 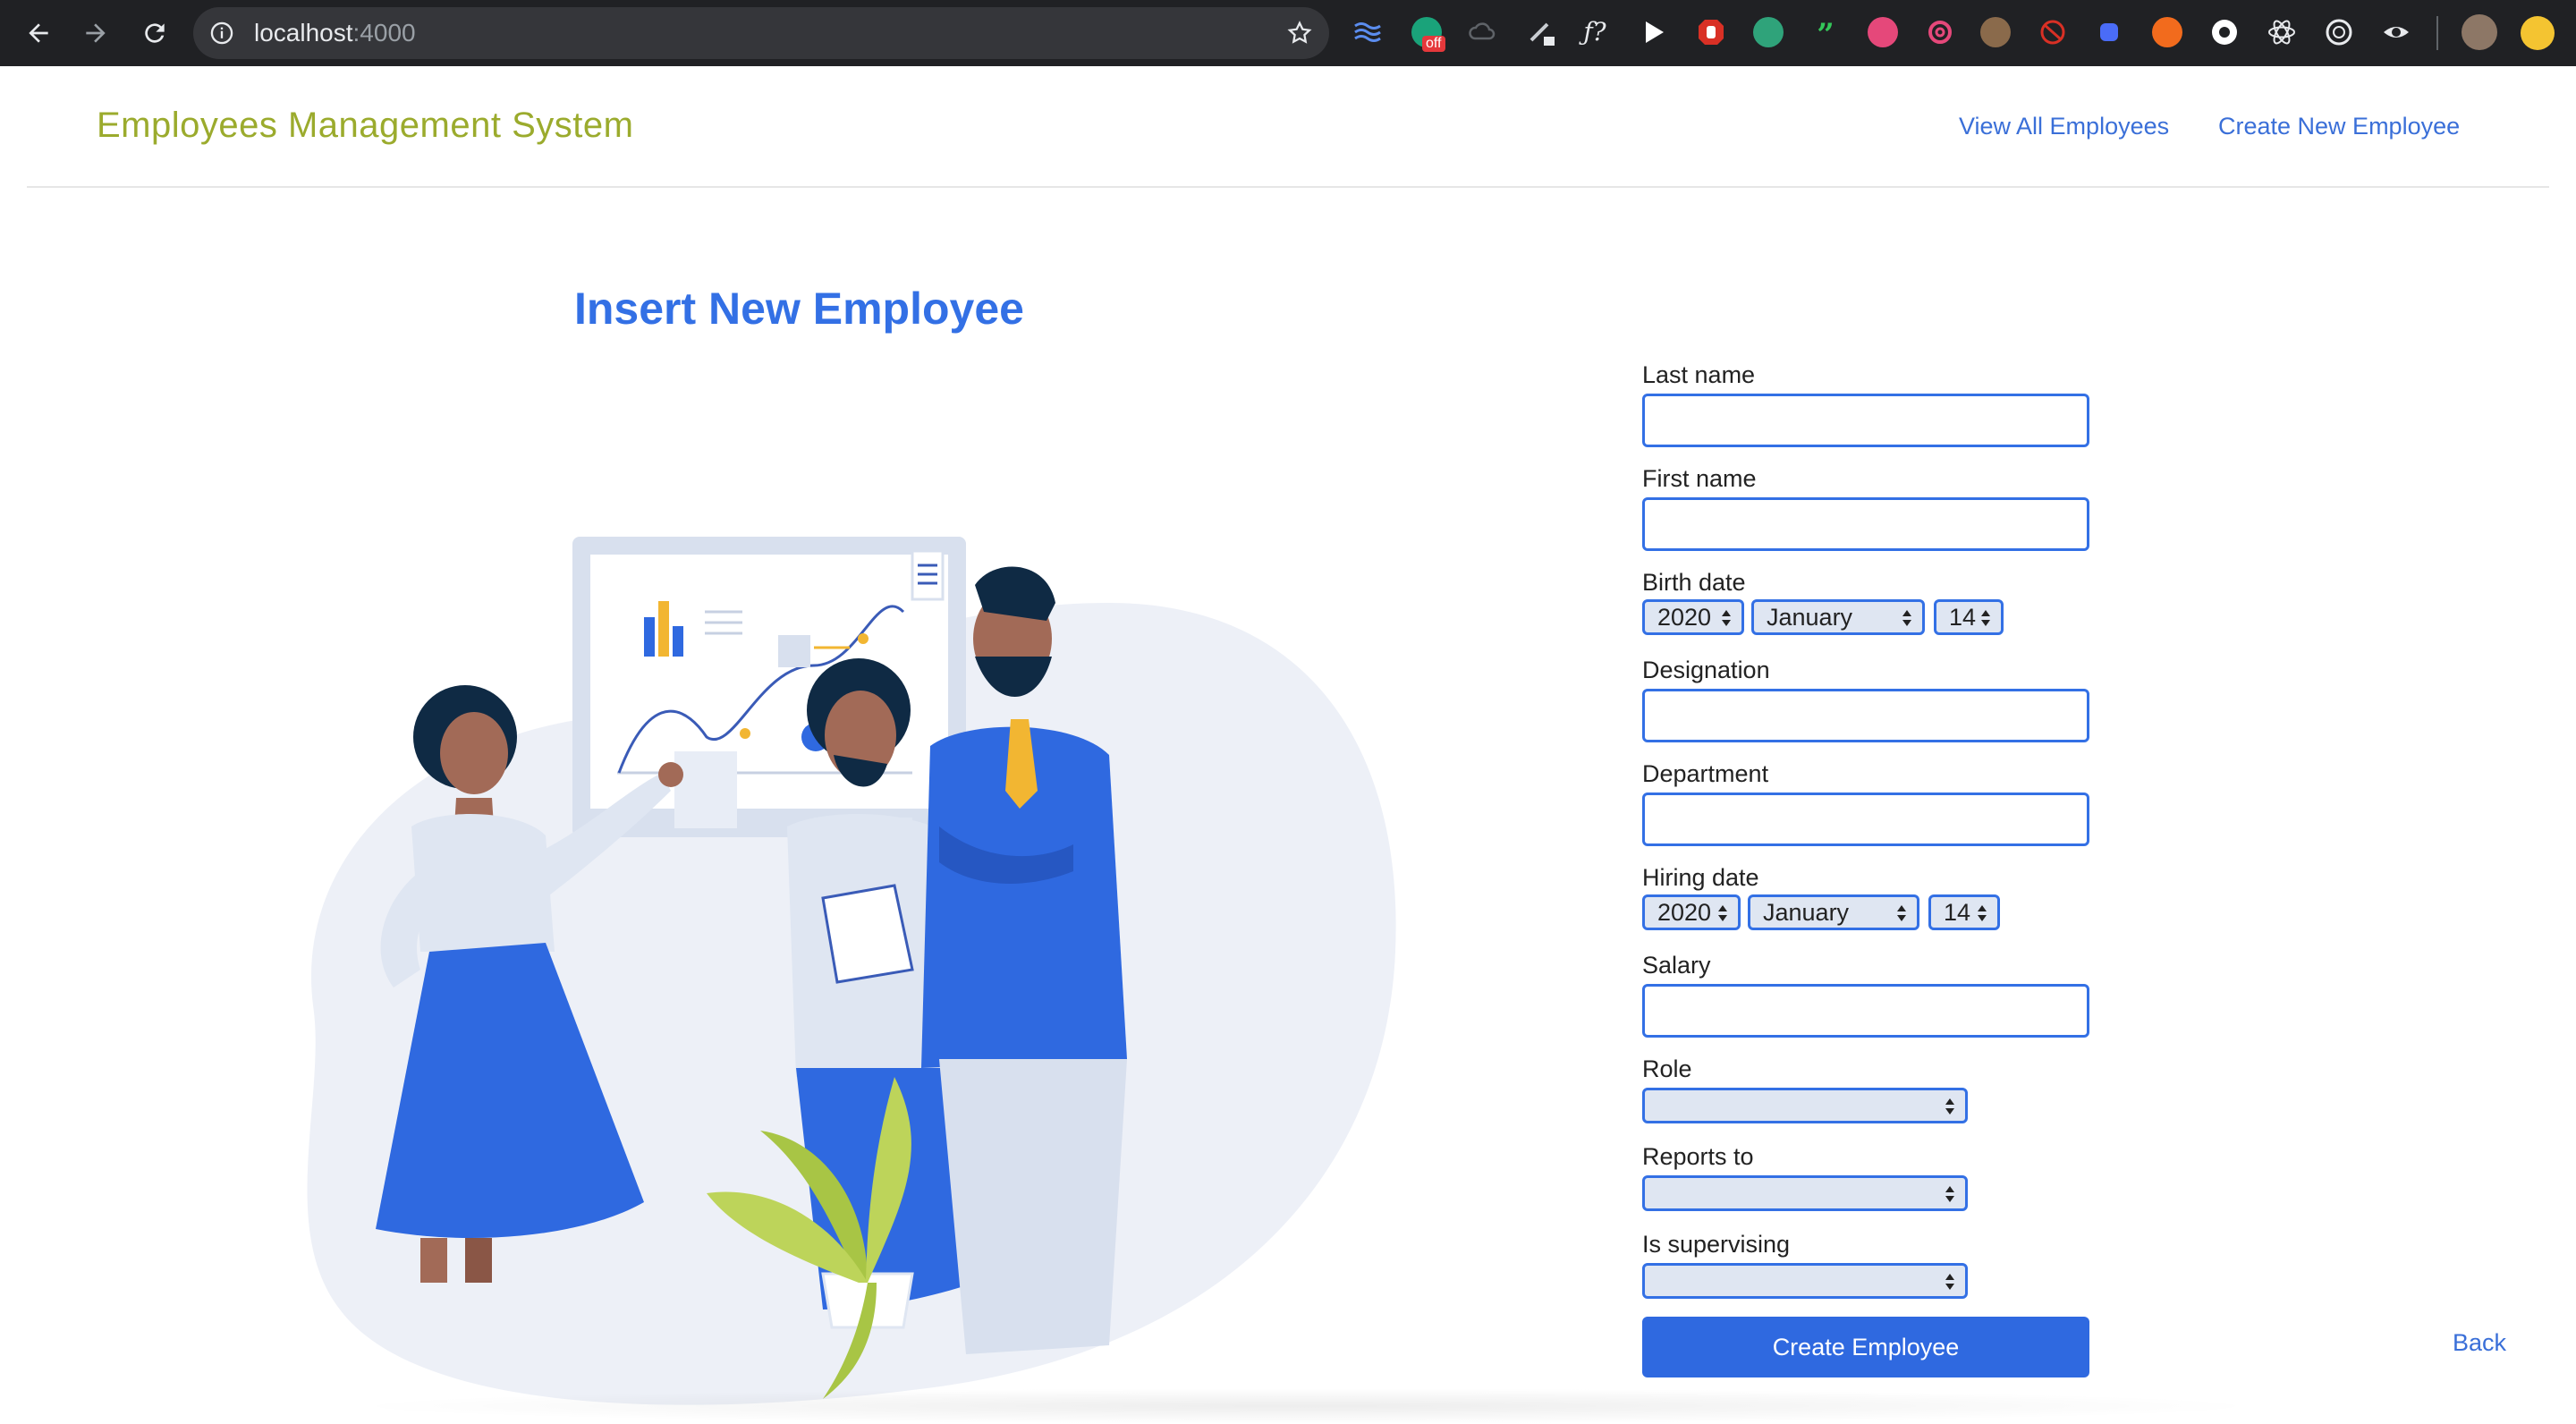 I want to click on address-bar: localhost:4000, so click(x=761, y=33).